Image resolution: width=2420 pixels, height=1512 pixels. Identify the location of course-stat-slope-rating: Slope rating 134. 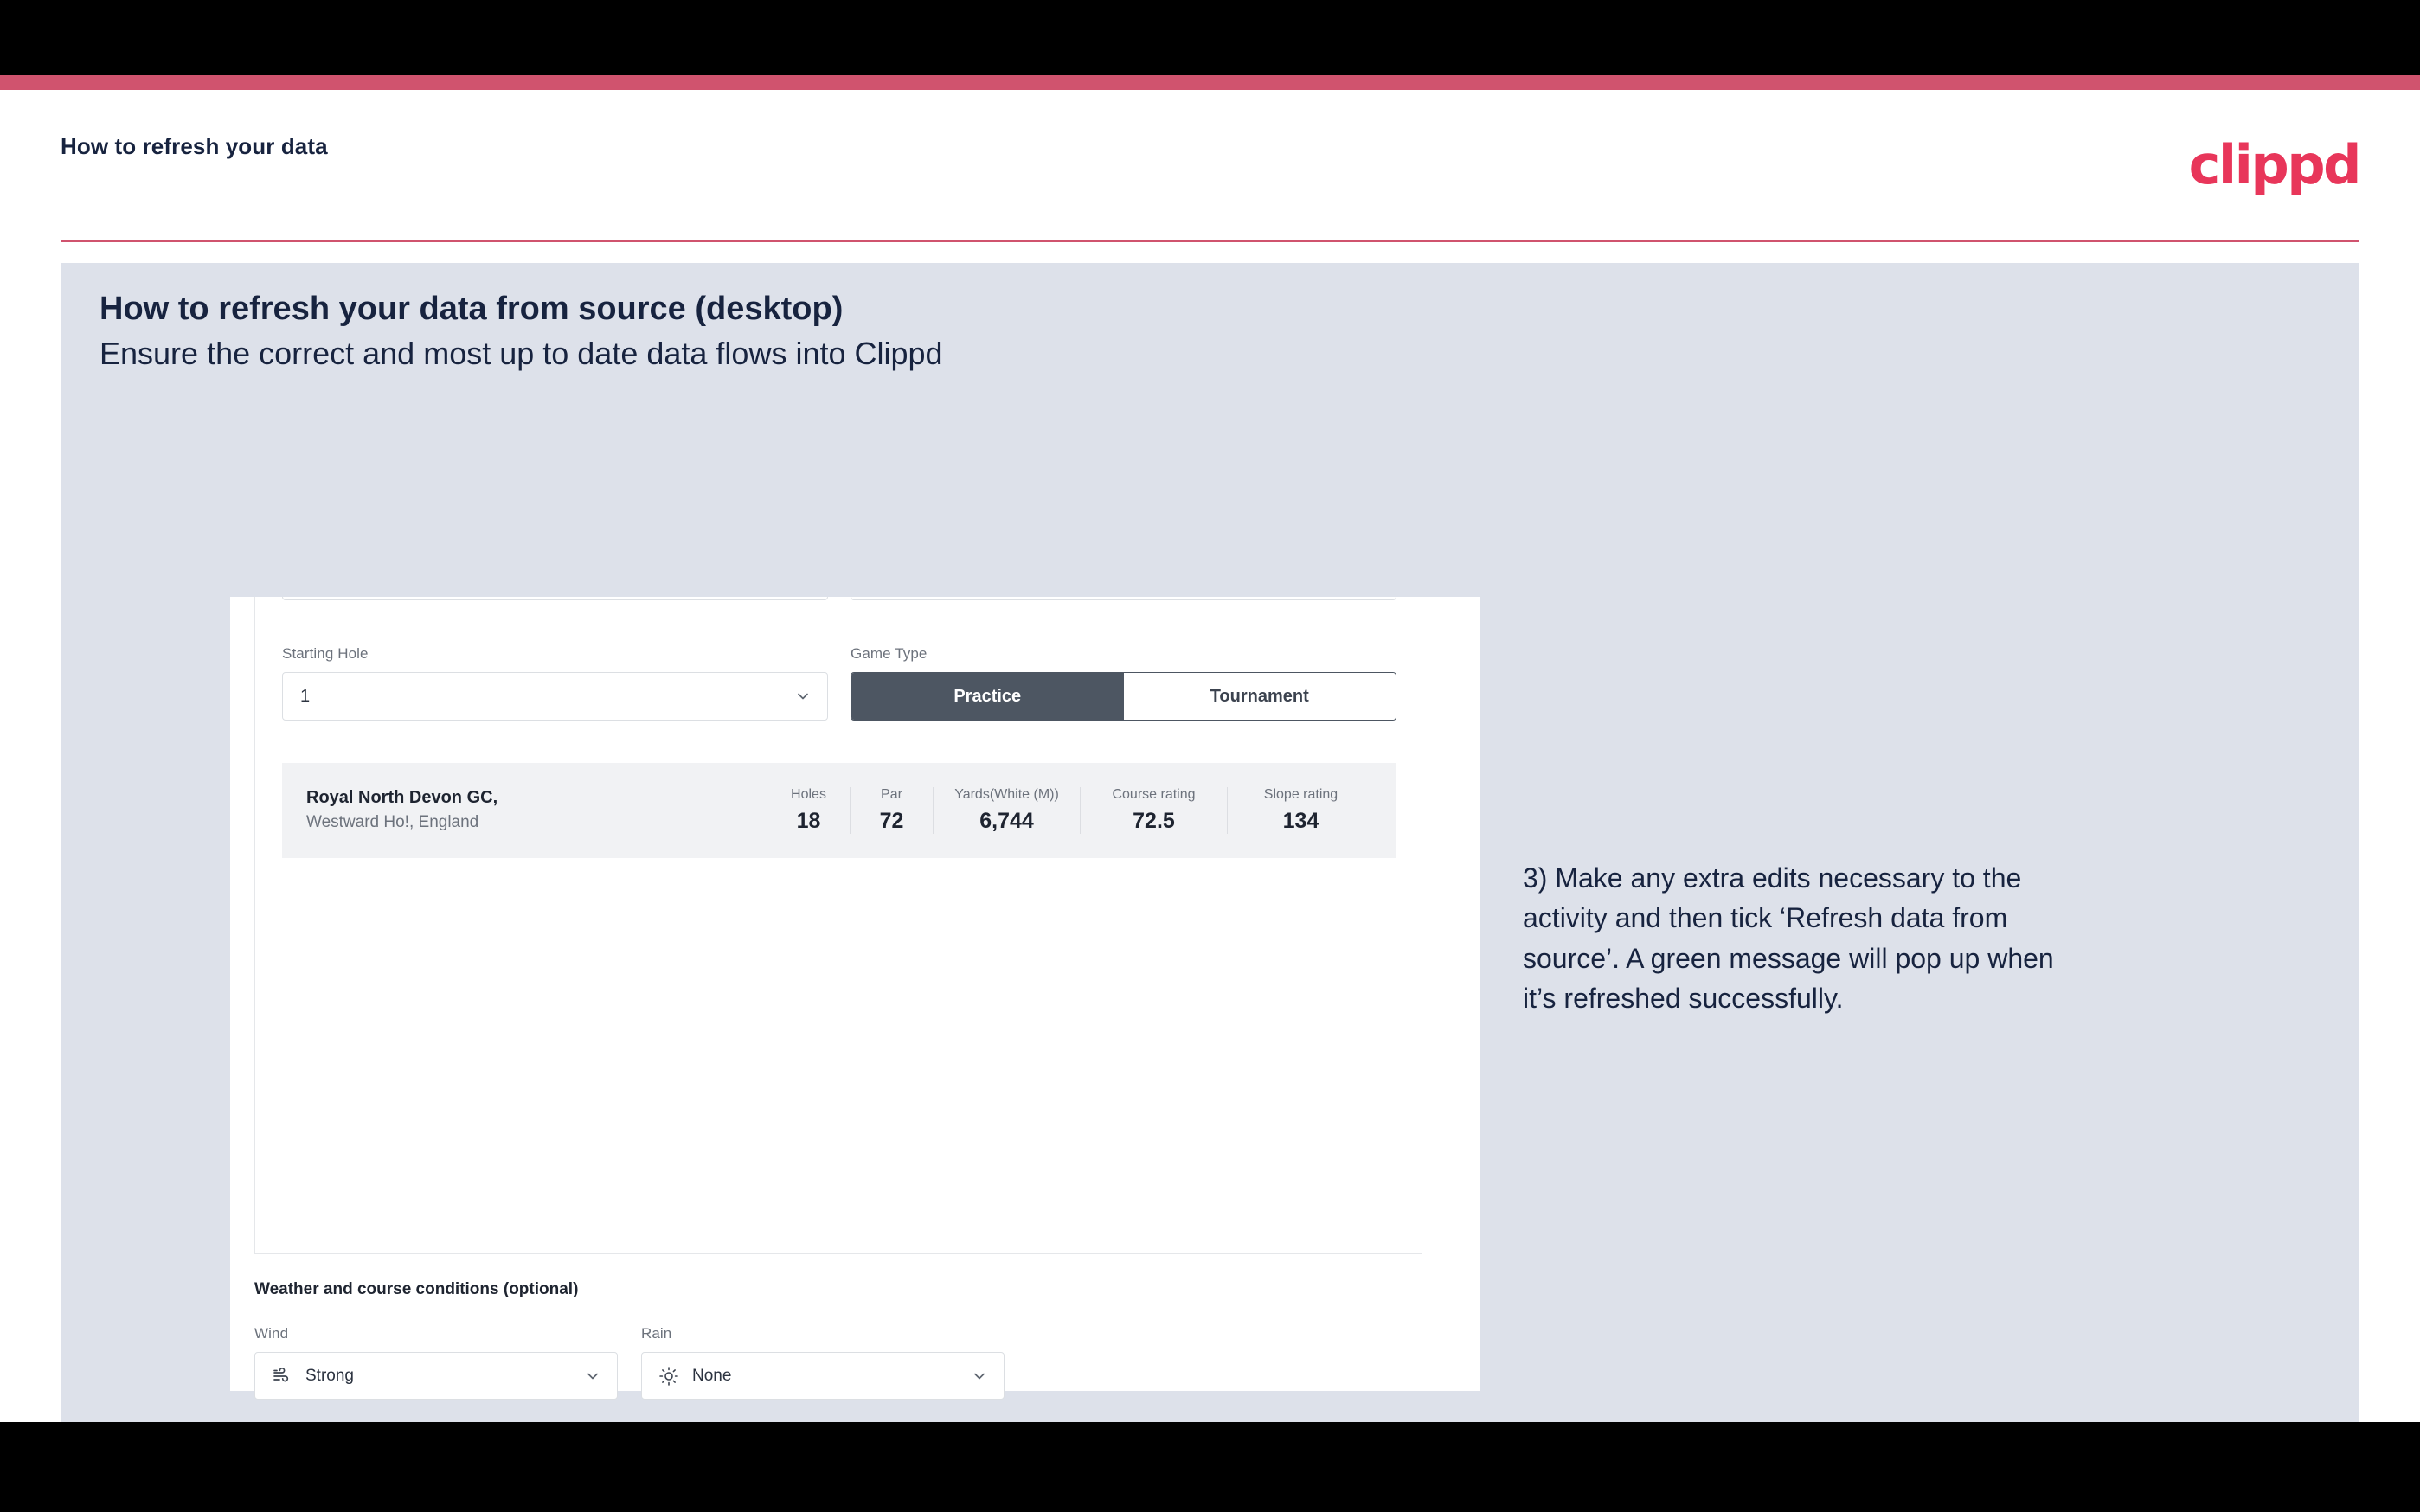
(1300, 810).